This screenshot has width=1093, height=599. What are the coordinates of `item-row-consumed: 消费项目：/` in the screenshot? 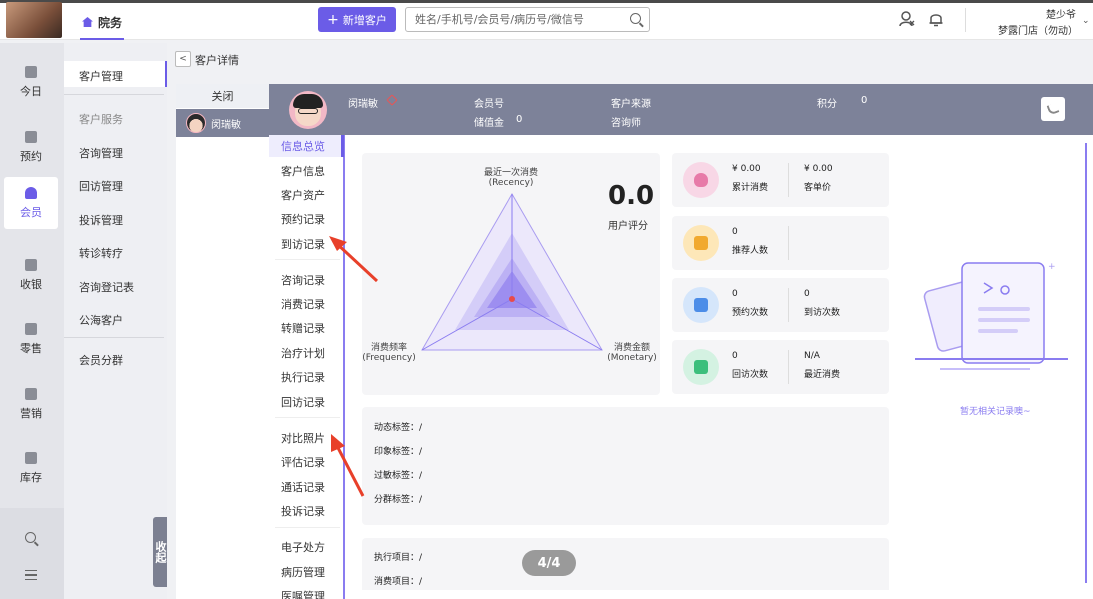 It's located at (398, 582).